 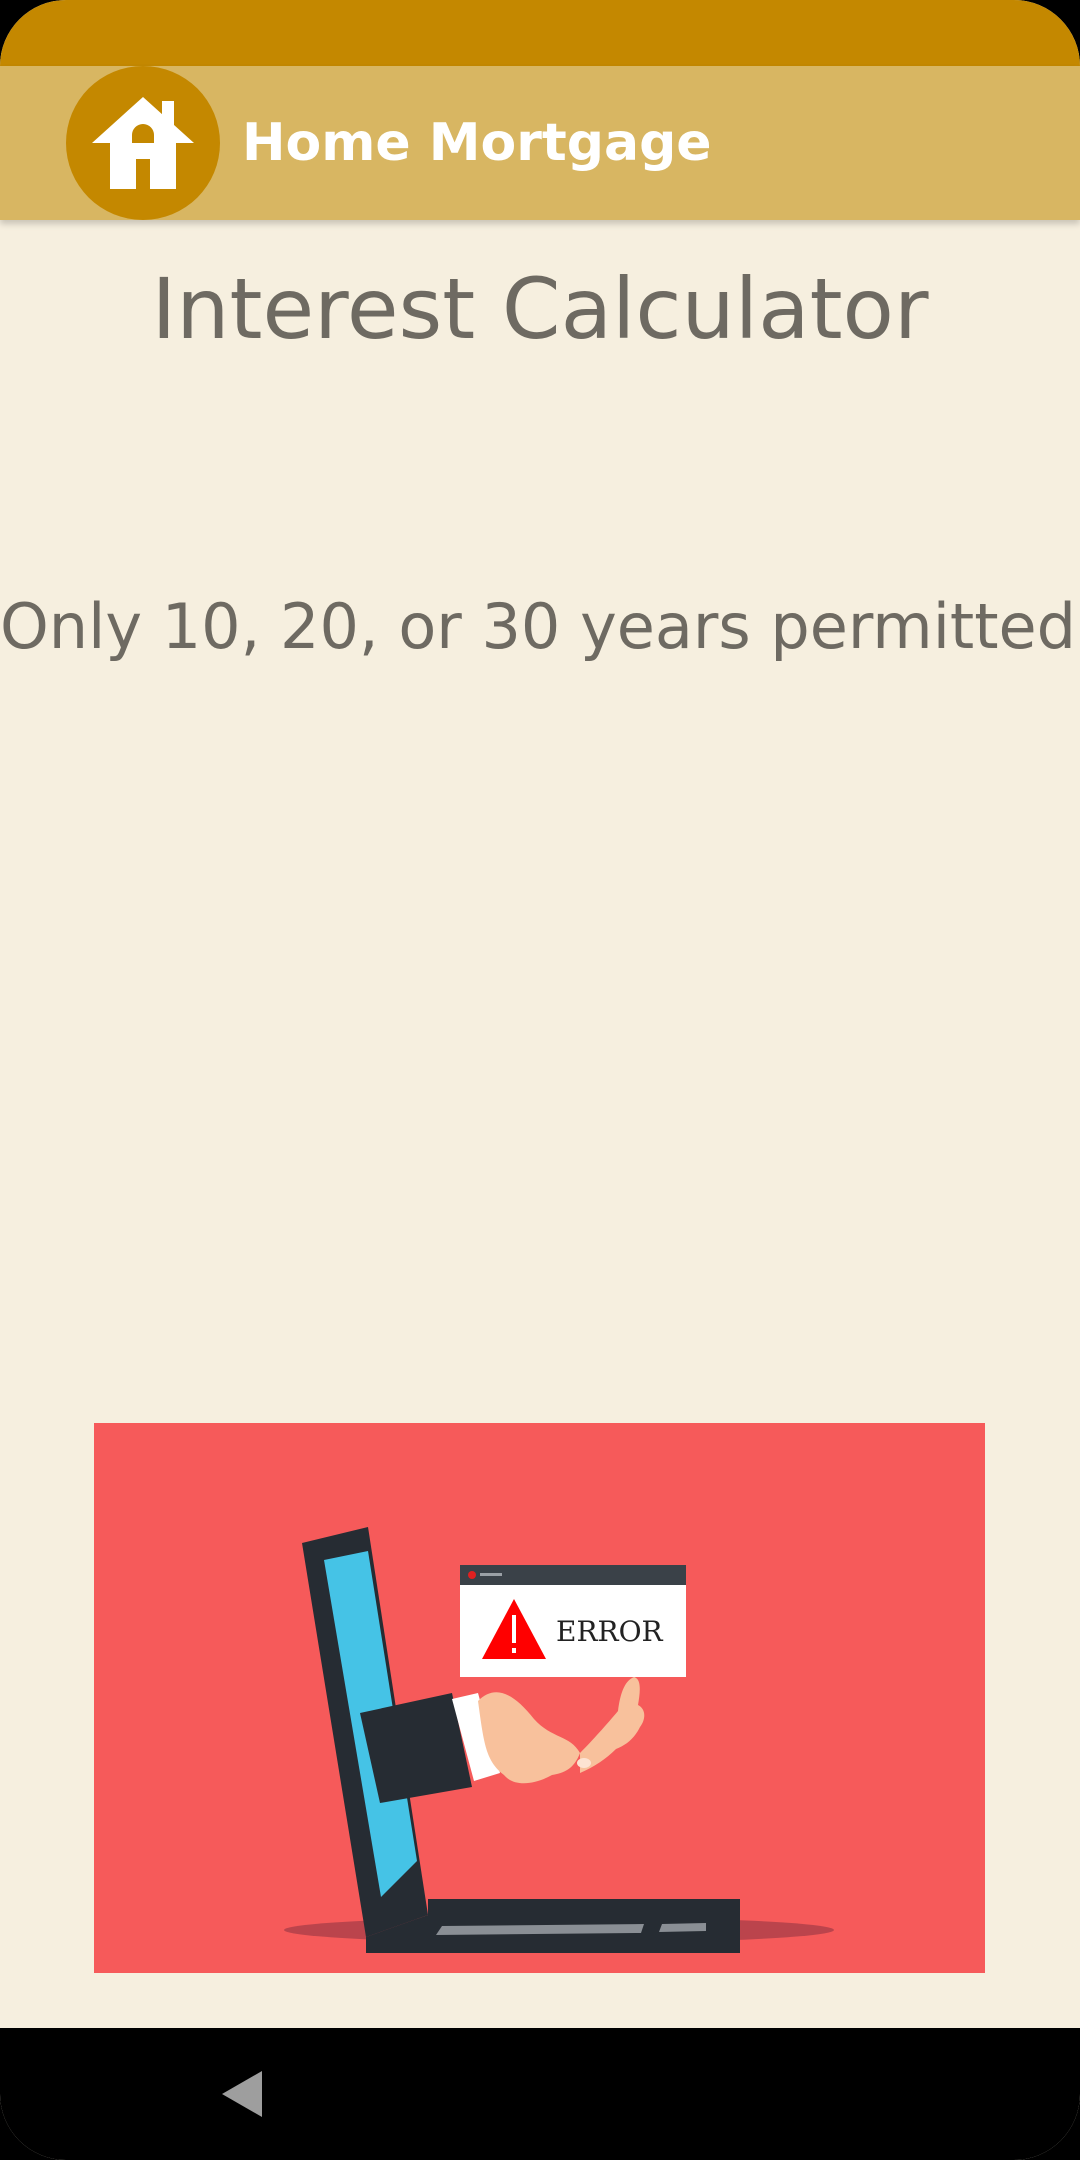 I want to click on app-logo, so click(x=143, y=143).